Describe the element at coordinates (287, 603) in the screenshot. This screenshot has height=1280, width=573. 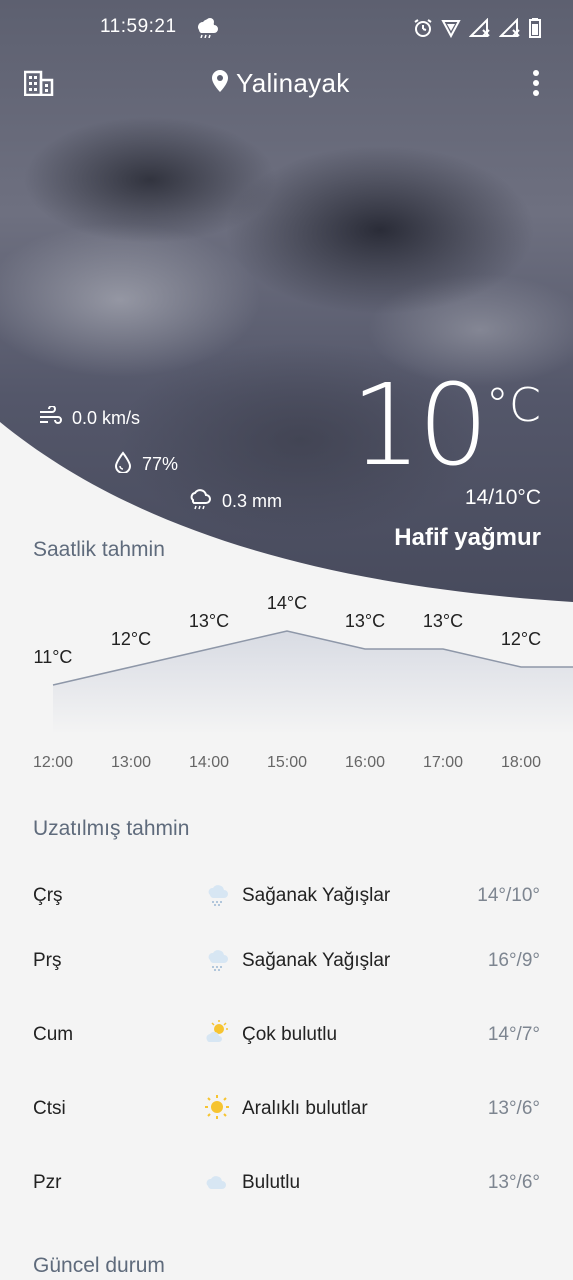
I see `hourly-temp-label: 14°C` at that location.